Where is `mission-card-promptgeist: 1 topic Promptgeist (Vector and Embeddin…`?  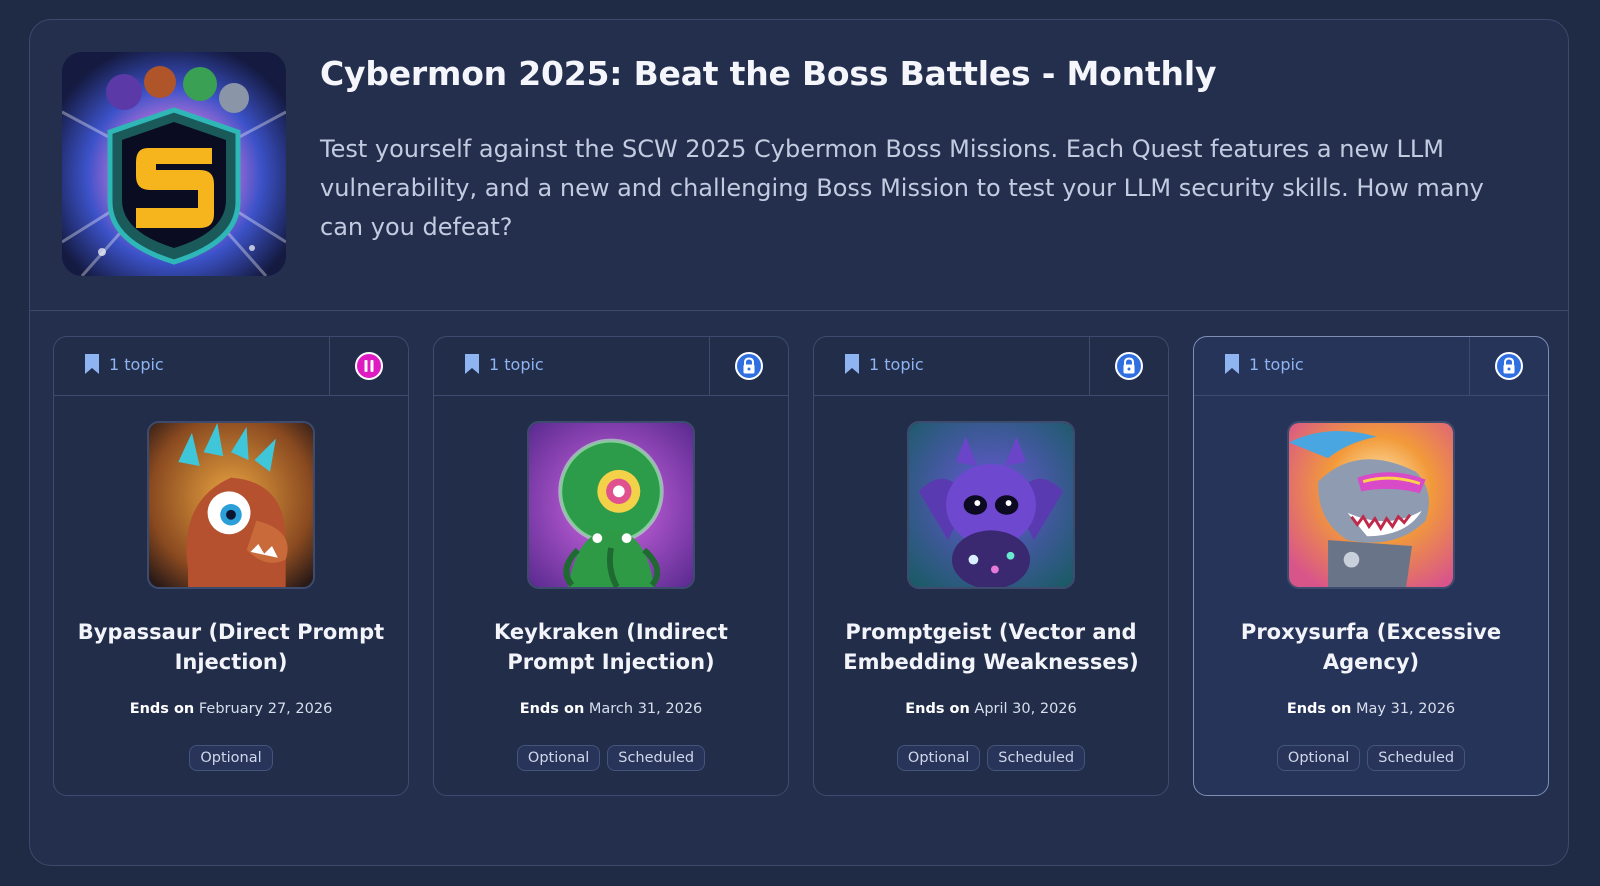
mission-card-promptgeist: 1 topic Promptgeist (Vector and Embeddin… is located at coordinates (991, 566).